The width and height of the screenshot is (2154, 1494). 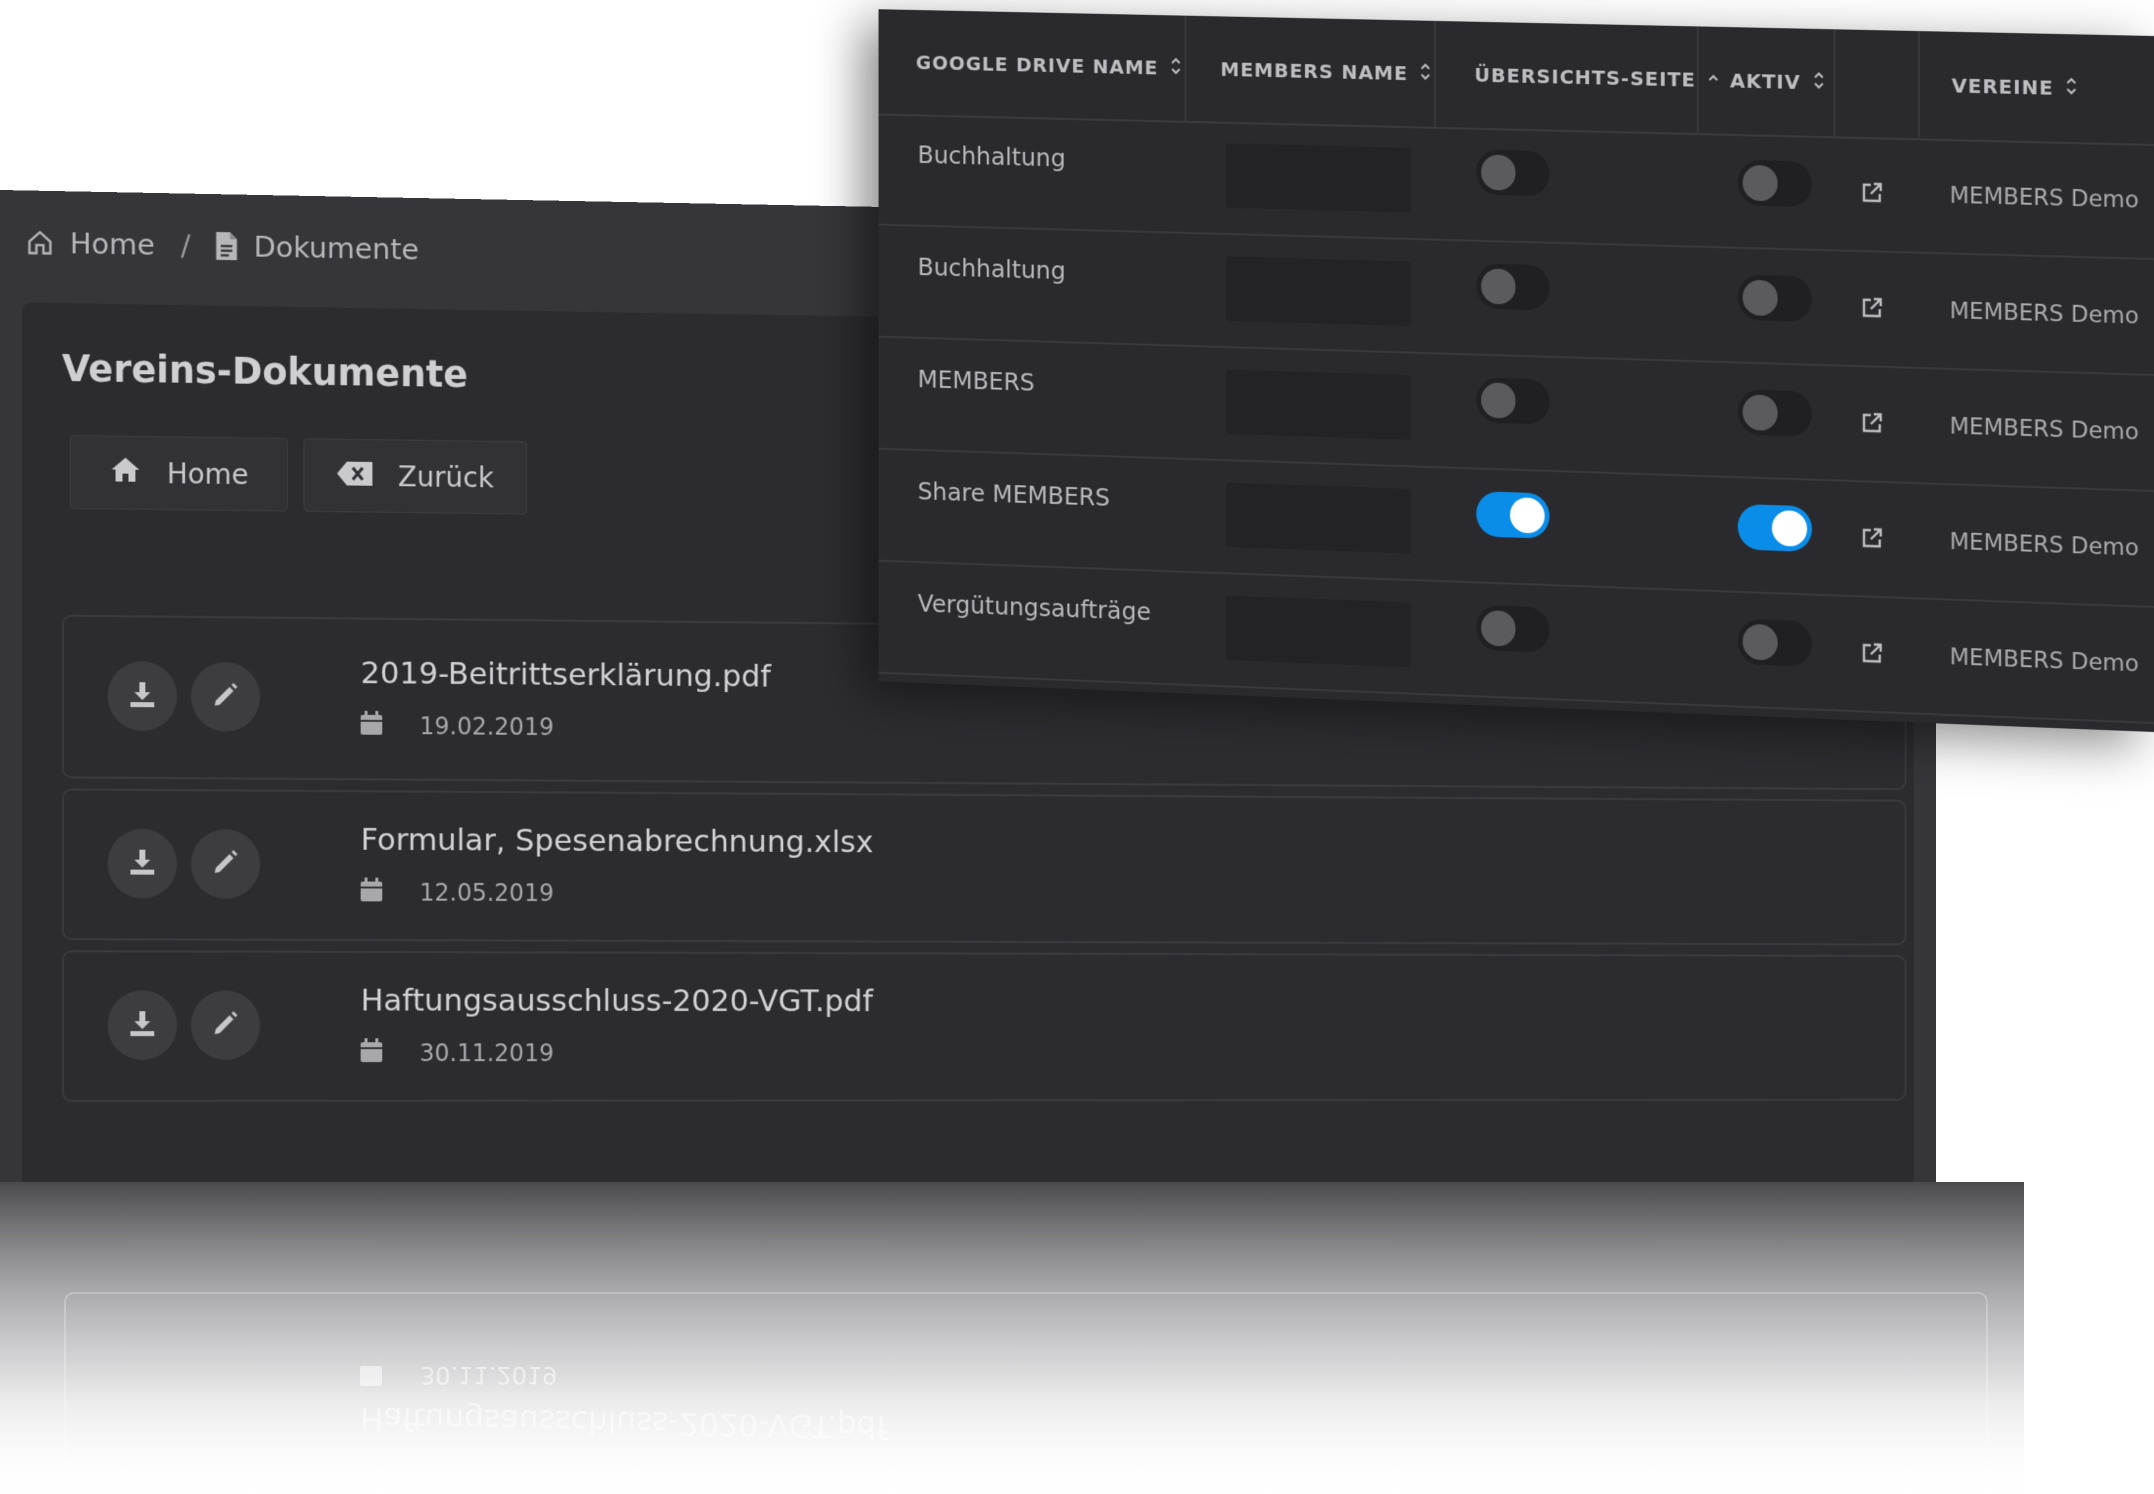 I want to click on column-header-link, so click(x=1878, y=83).